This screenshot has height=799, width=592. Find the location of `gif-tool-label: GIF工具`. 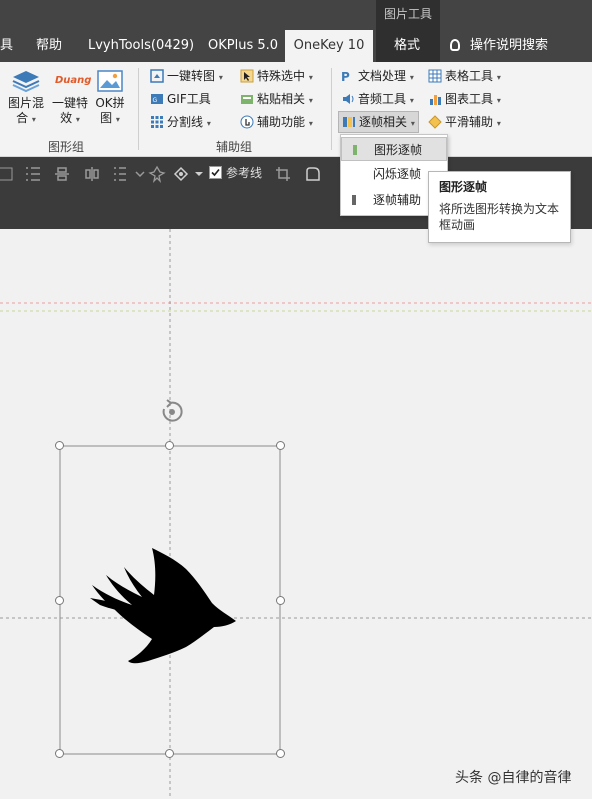

gif-tool-label: GIF工具 is located at coordinates (189, 99).